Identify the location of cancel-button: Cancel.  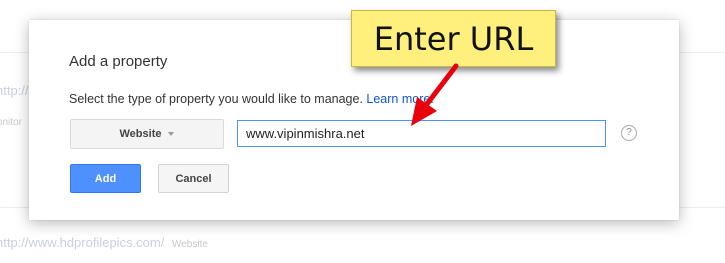
(193, 178).